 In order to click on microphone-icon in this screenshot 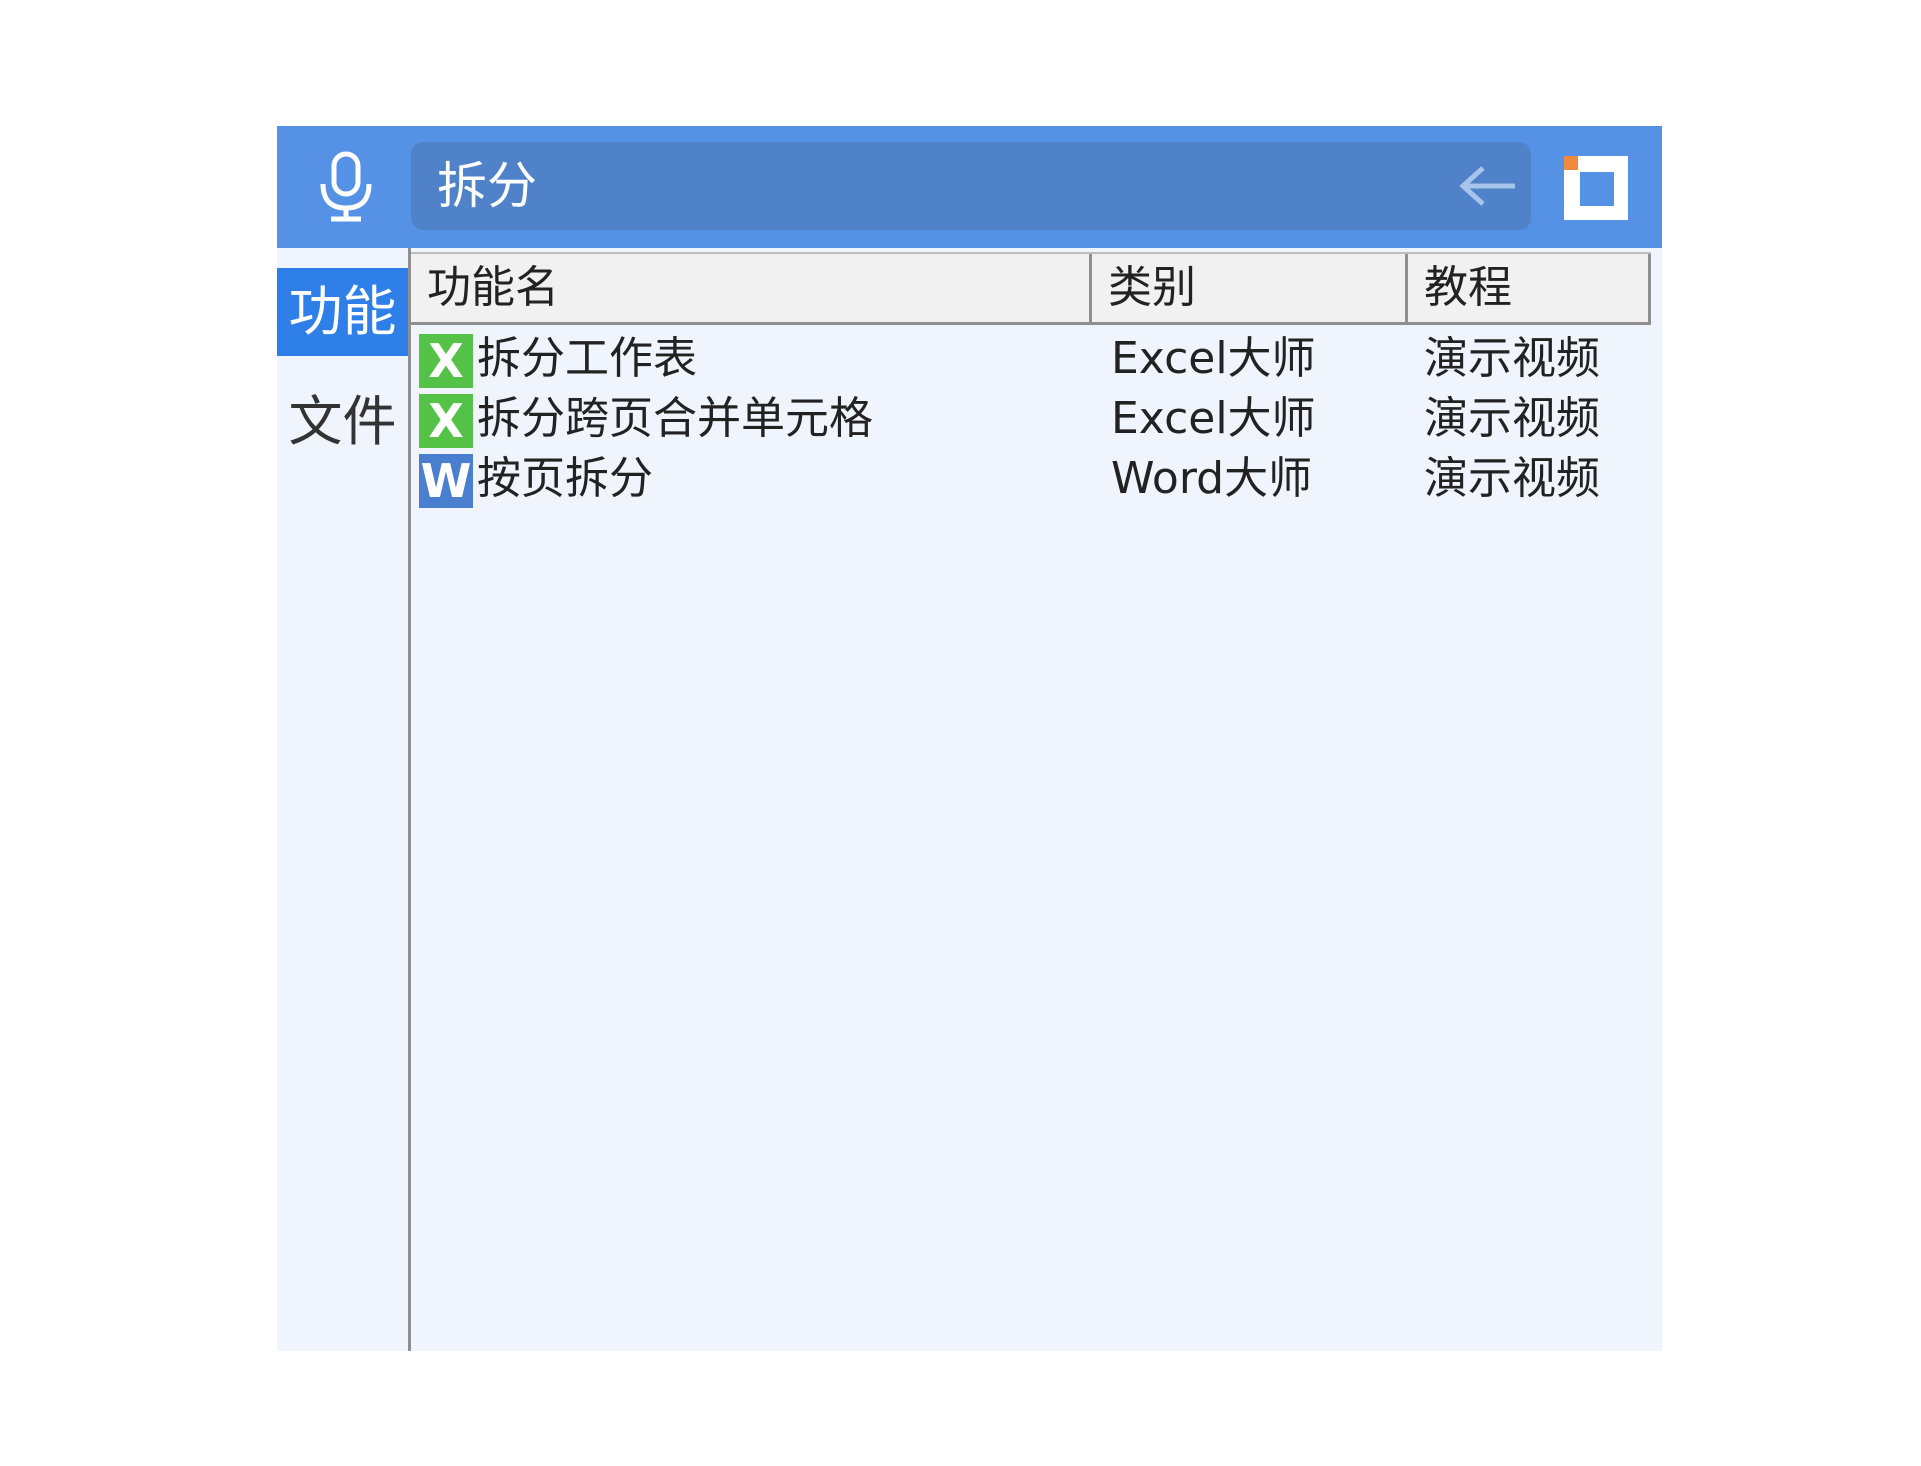, I will do `click(346, 187)`.